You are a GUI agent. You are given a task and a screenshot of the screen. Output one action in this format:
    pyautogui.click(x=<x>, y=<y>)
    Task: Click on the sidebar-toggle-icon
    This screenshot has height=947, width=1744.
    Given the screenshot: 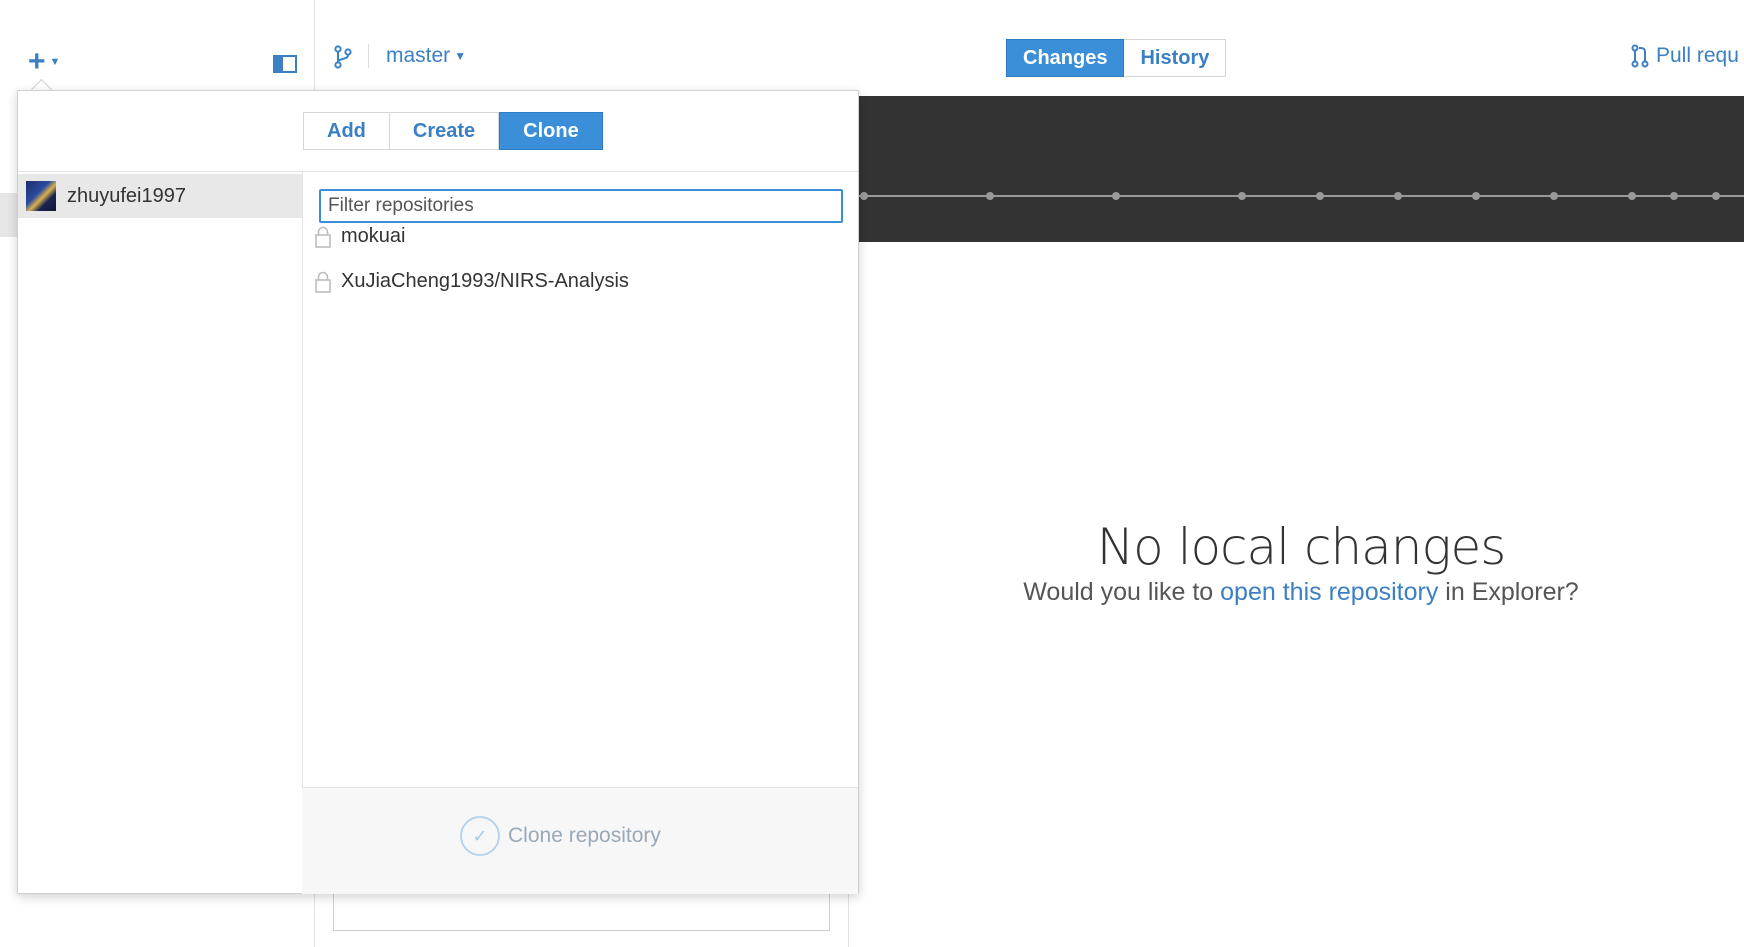 What is the action you would take?
    pyautogui.click(x=285, y=64)
    